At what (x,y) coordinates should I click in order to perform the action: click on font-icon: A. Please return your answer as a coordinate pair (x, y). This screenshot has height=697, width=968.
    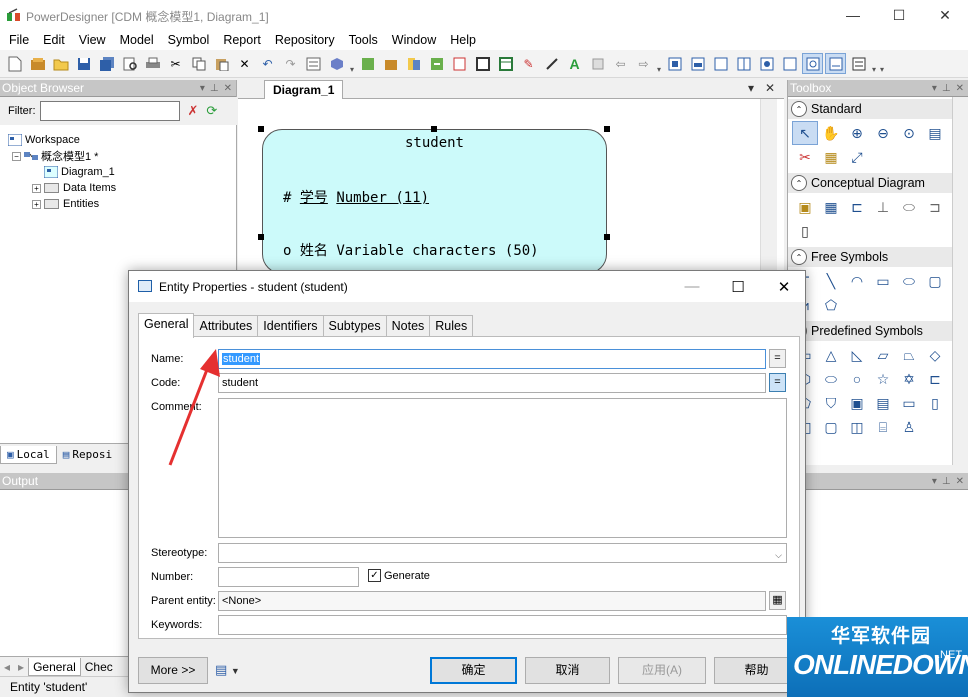
    Looking at the image, I should click on (574, 63).